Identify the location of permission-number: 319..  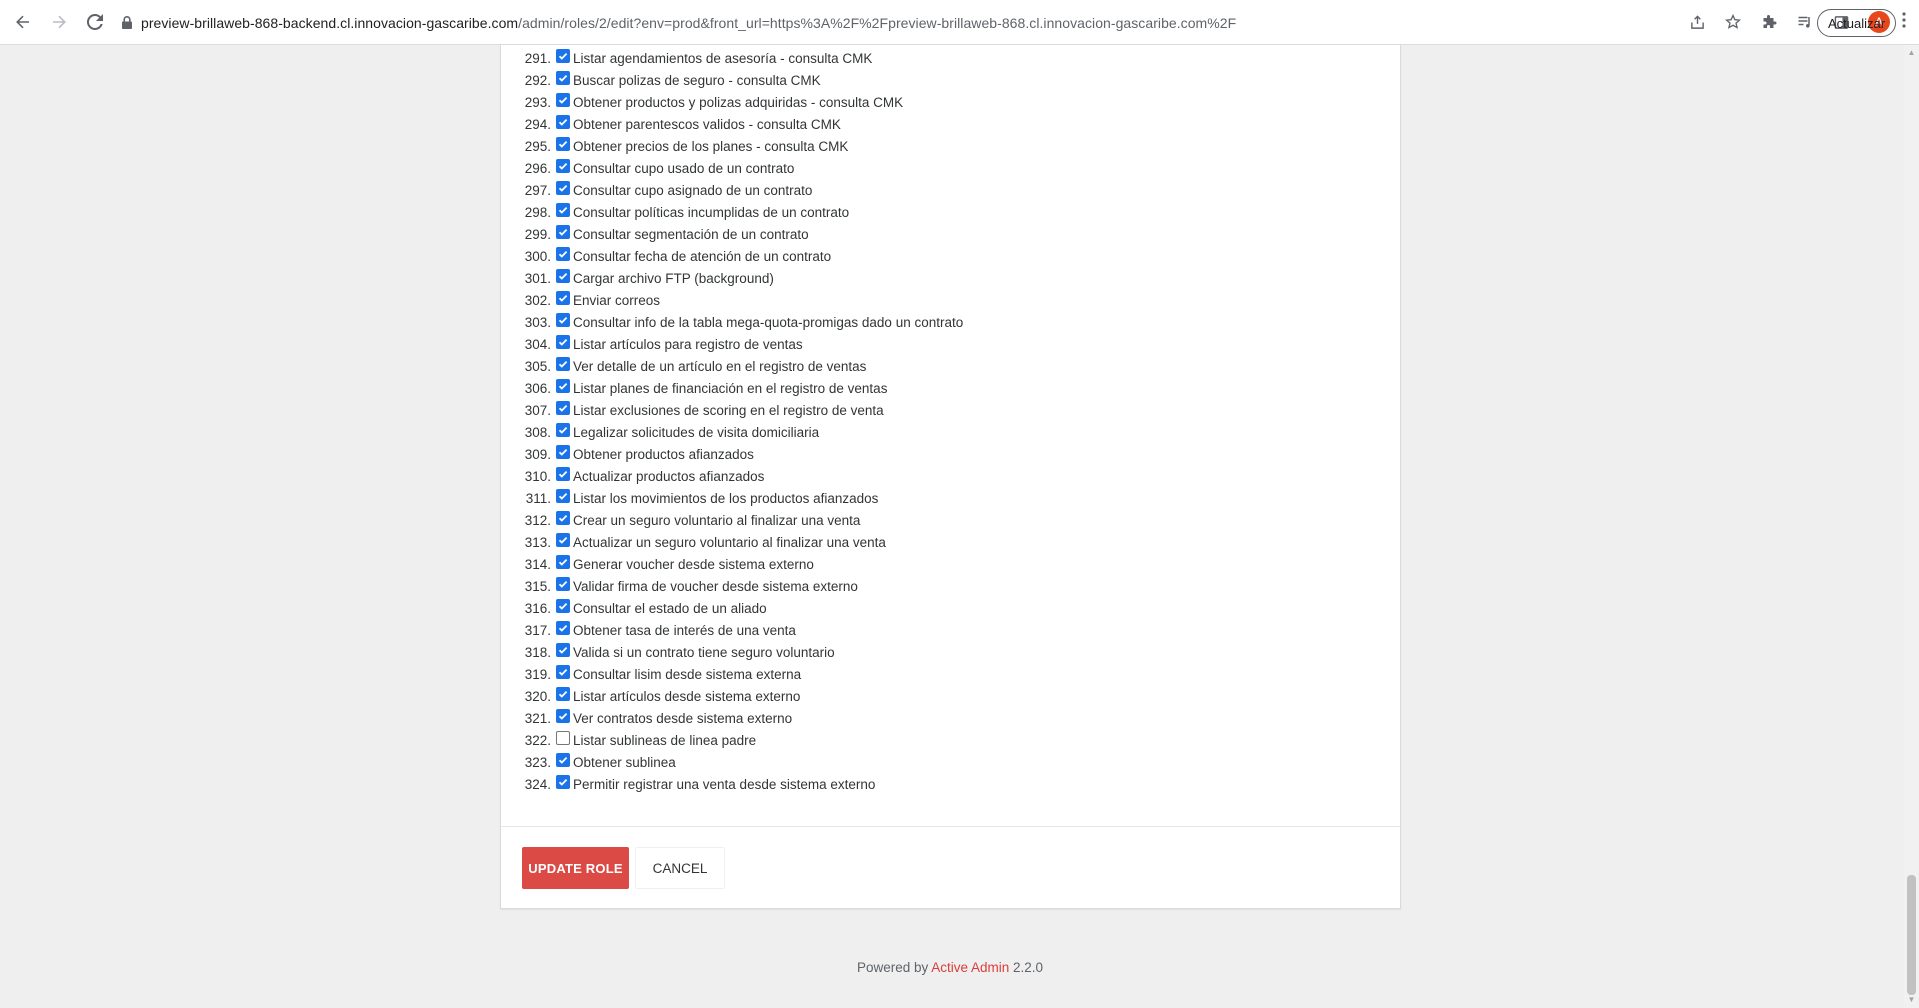
(537, 674).